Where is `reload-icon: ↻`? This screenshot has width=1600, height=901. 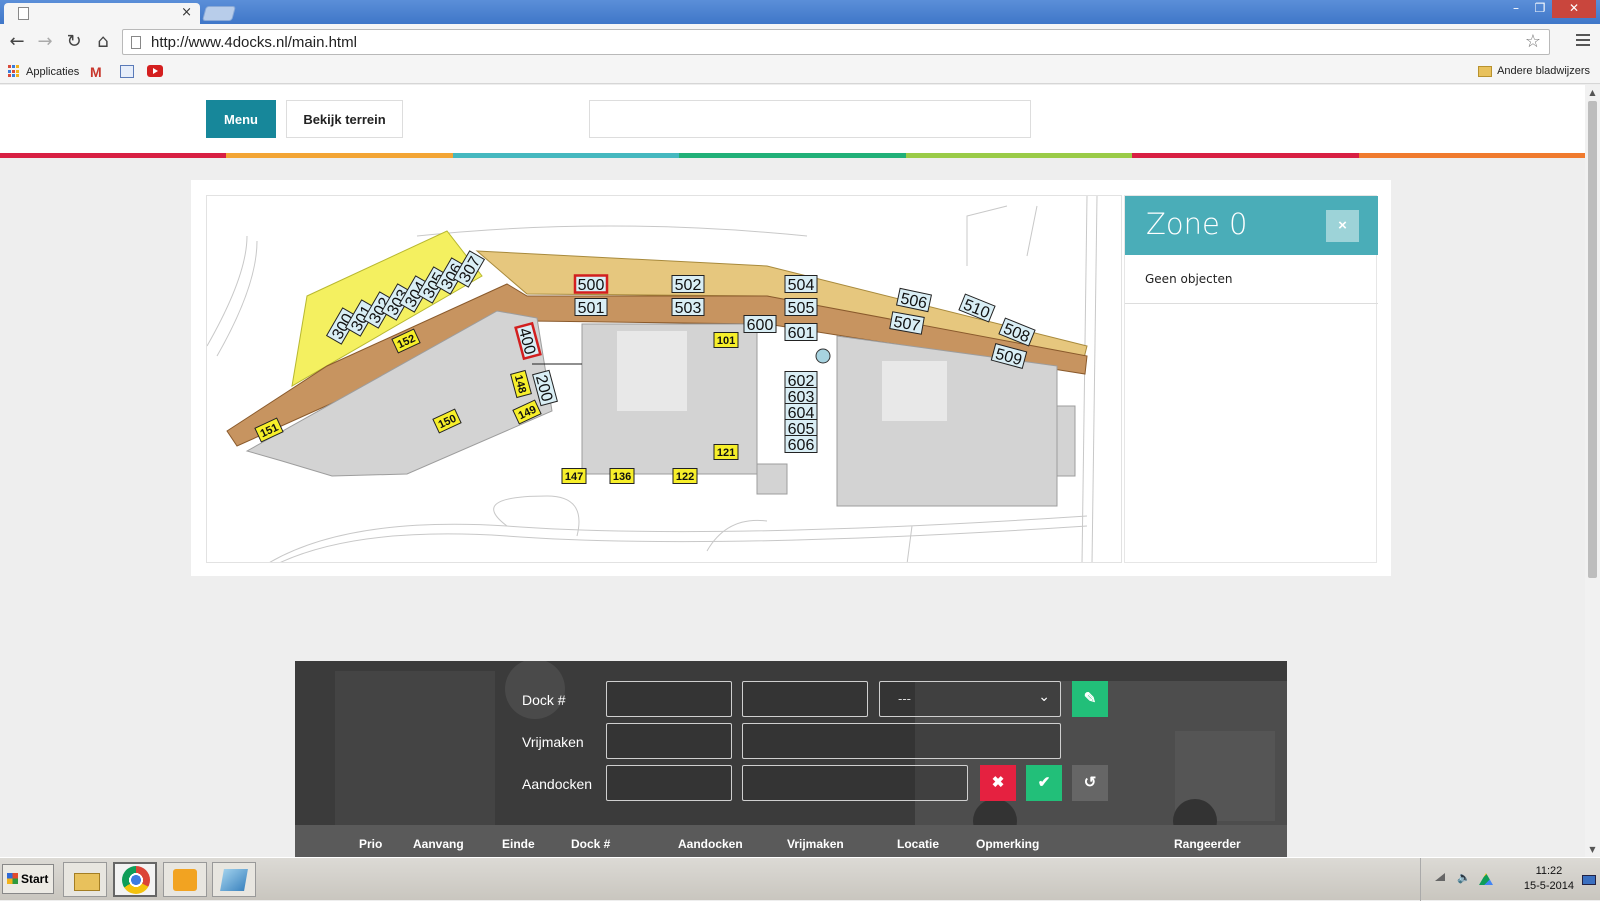
reload-icon: ↻ is located at coordinates (74, 42).